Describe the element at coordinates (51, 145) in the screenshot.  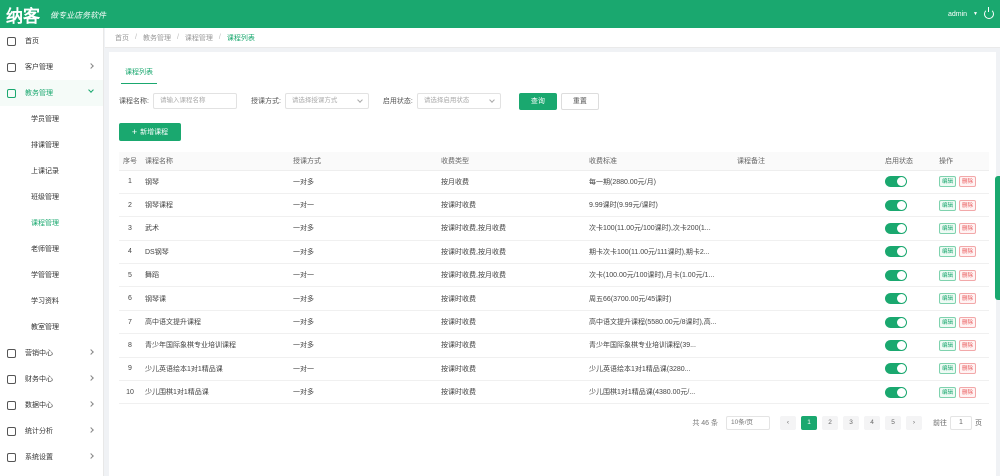
I see `sidebar-subitem: 排课管理` at that location.